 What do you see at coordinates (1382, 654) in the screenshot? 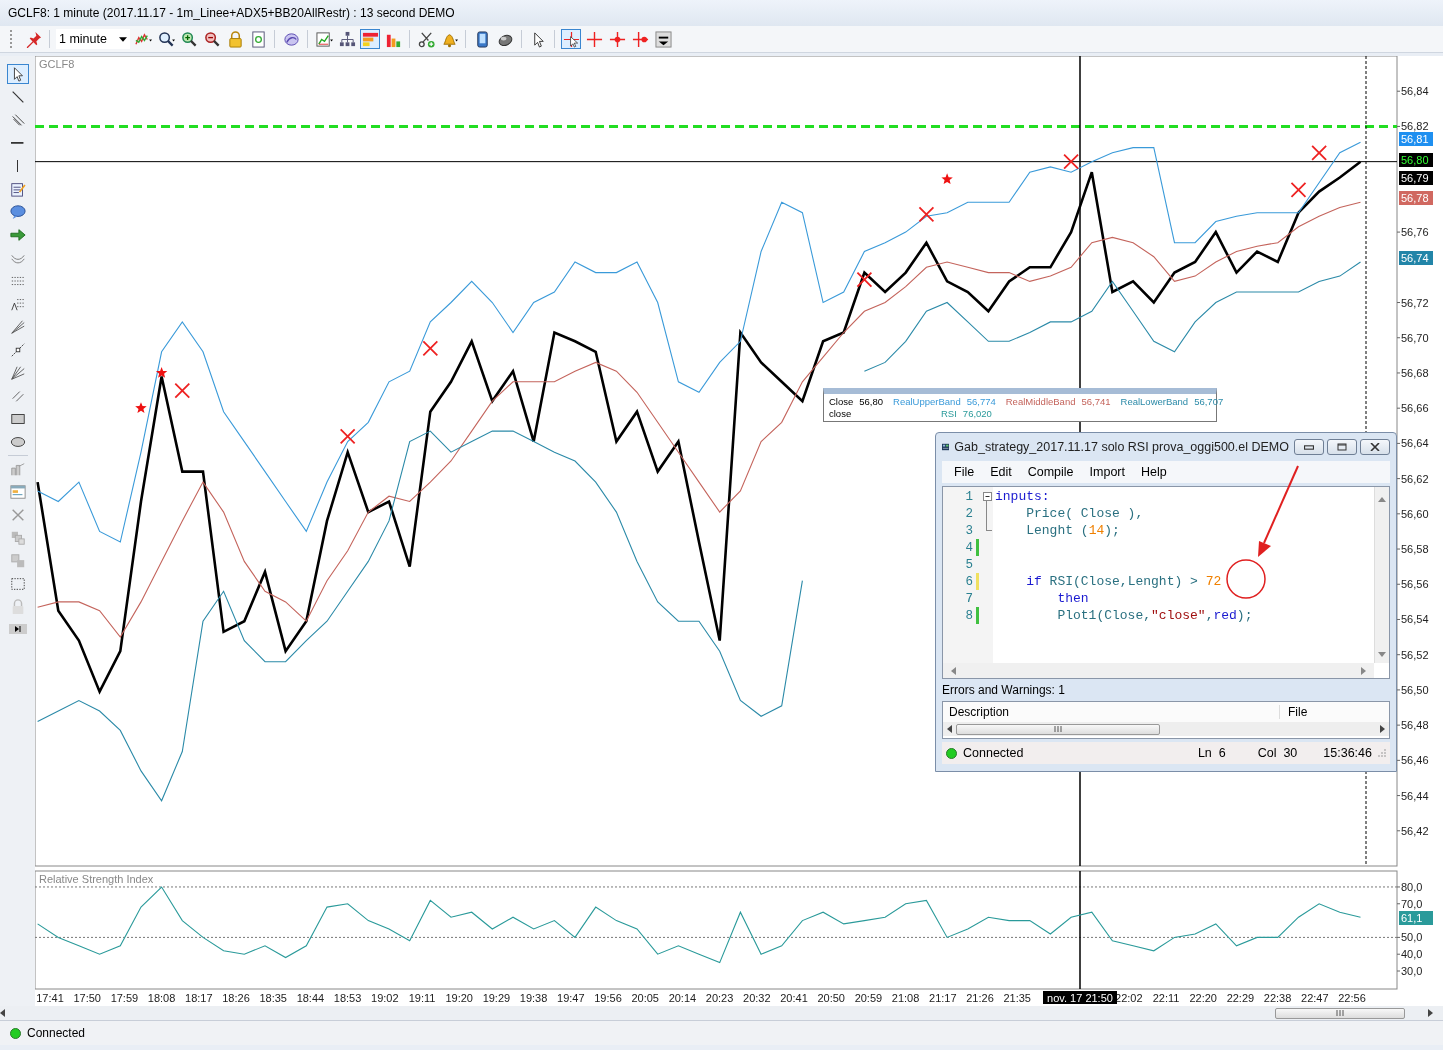
I see `scroll-down-icon` at bounding box center [1382, 654].